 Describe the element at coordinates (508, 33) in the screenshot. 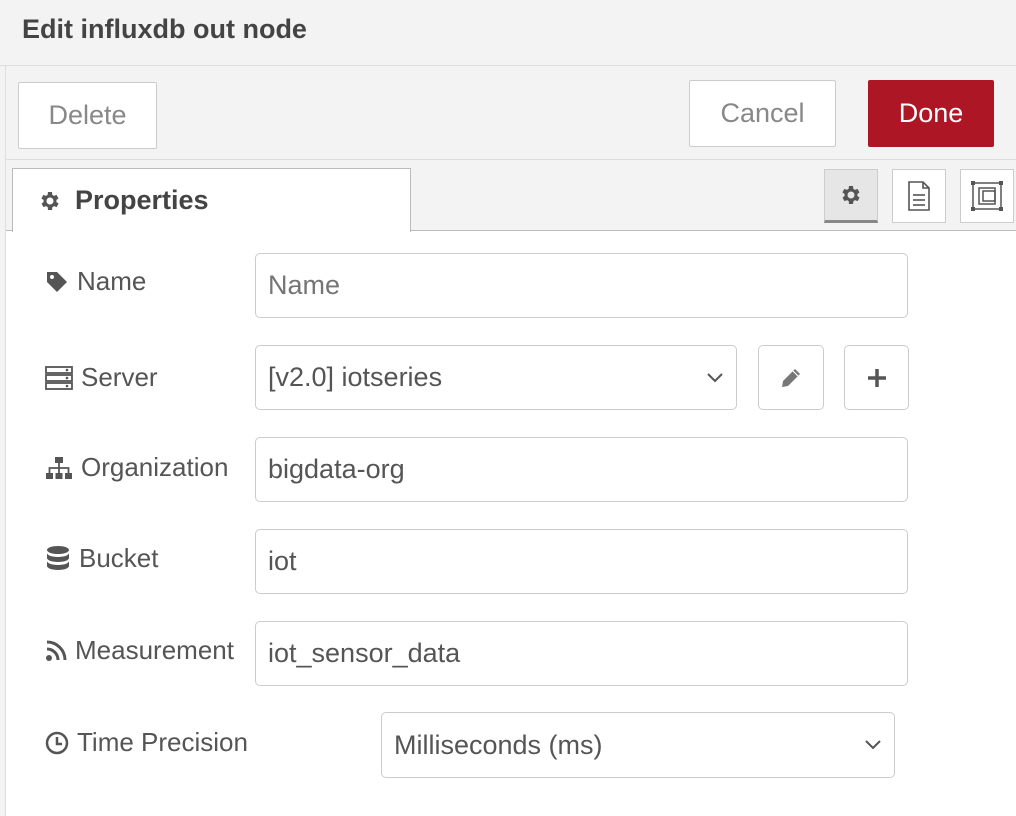

I see `dialog-titlebar: Edit influxdb out node` at that location.